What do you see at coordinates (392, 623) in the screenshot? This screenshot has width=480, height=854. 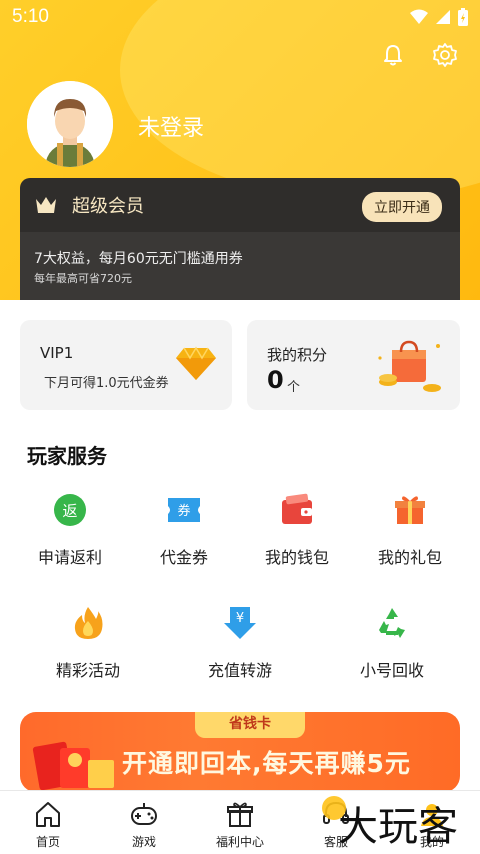 I see `recycle-icon` at bounding box center [392, 623].